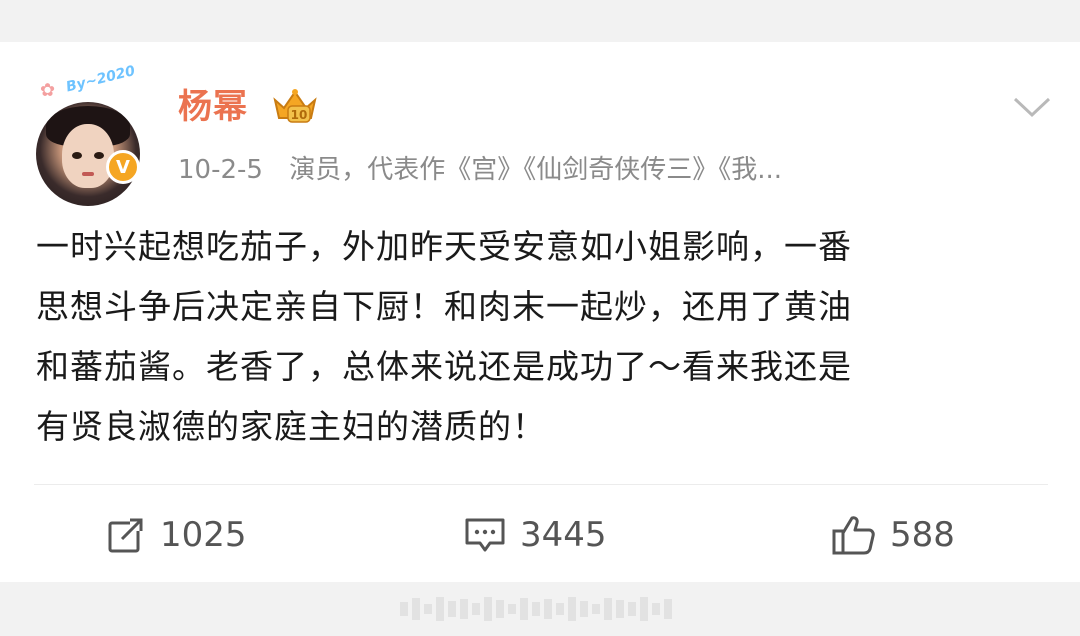  I want to click on flower-sticker-icon: ✿, so click(48, 90).